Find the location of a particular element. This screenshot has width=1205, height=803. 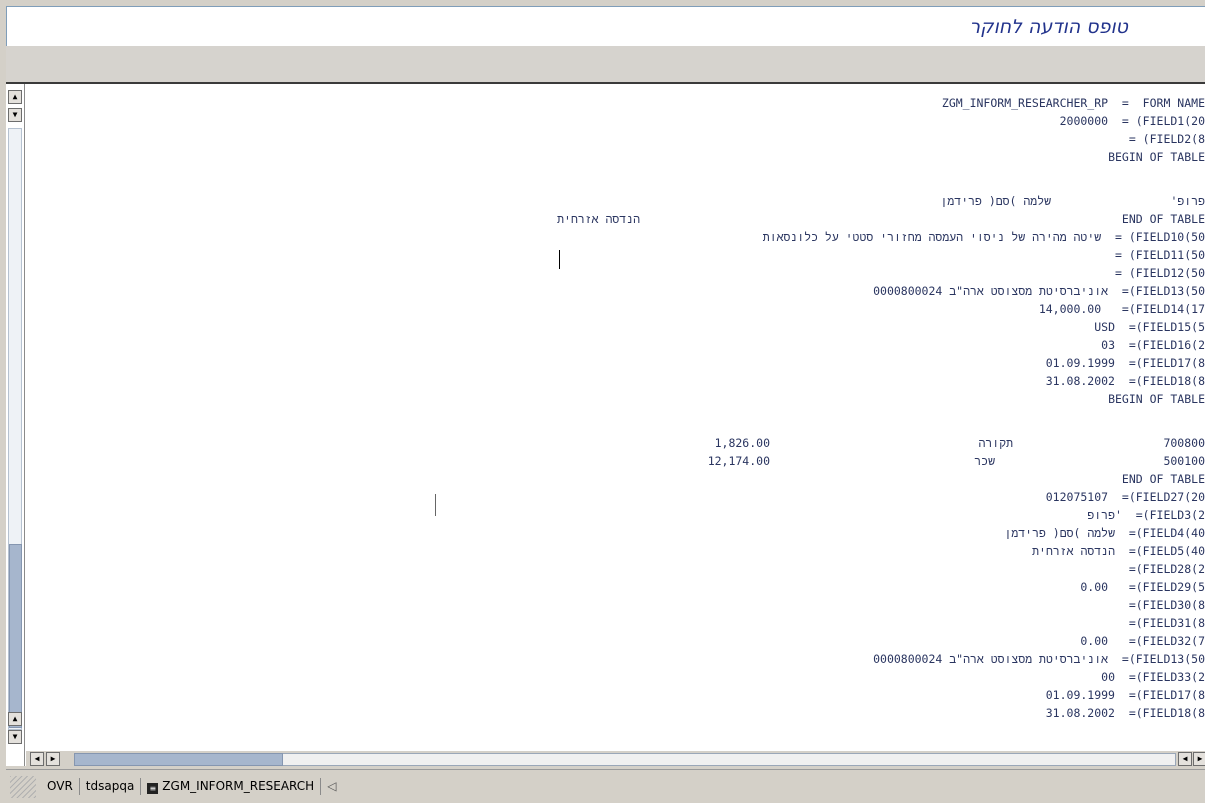

report-line: הנדסה אזרחית =(FIELD5(40 is located at coordinates (1118, 551).